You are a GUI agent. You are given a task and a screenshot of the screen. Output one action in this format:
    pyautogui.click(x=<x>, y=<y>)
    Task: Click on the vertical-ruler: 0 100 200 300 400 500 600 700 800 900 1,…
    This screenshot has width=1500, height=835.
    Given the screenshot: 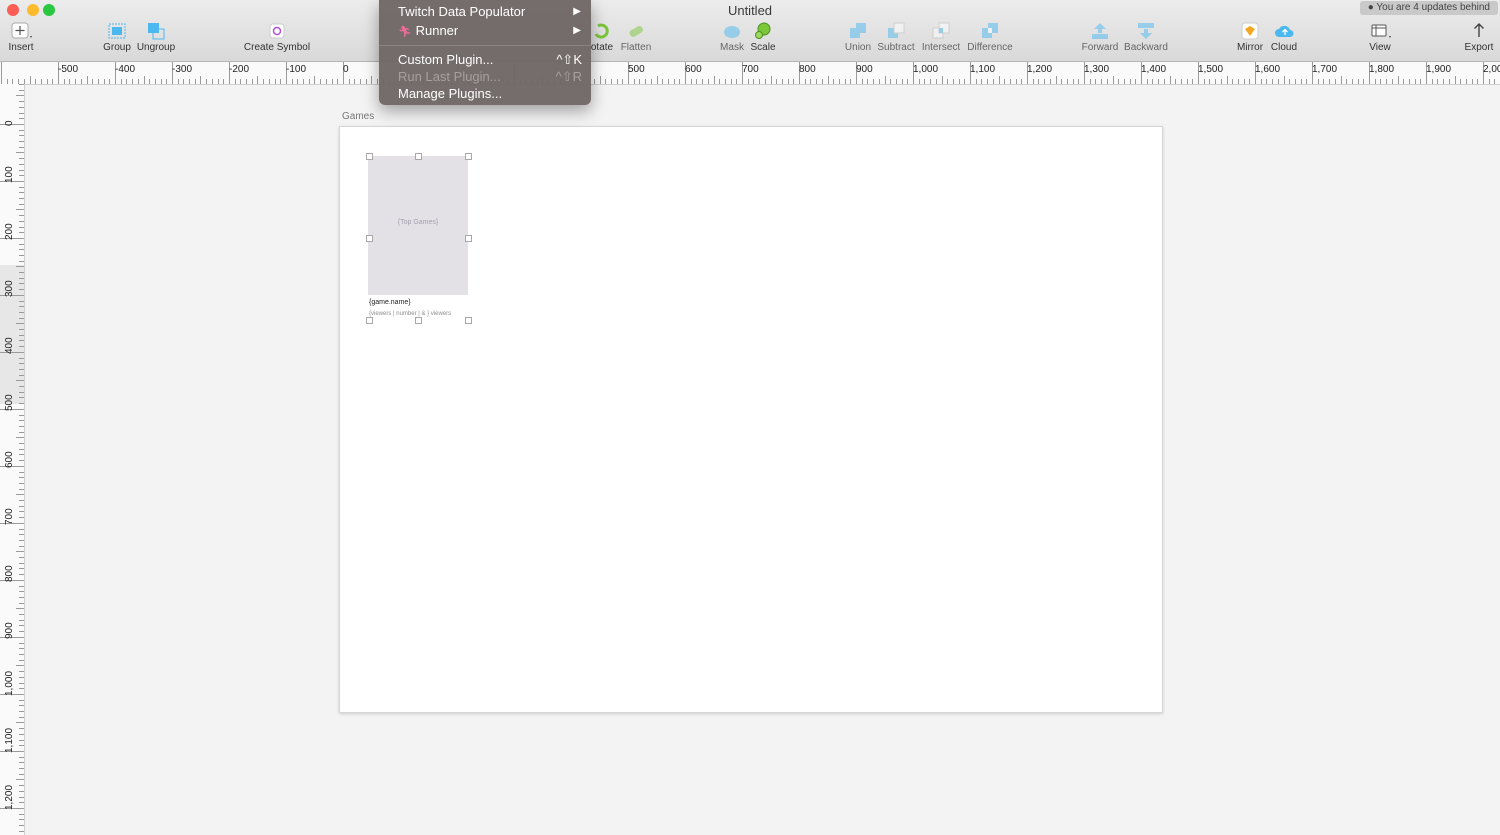 What is the action you would take?
    pyautogui.click(x=12, y=459)
    